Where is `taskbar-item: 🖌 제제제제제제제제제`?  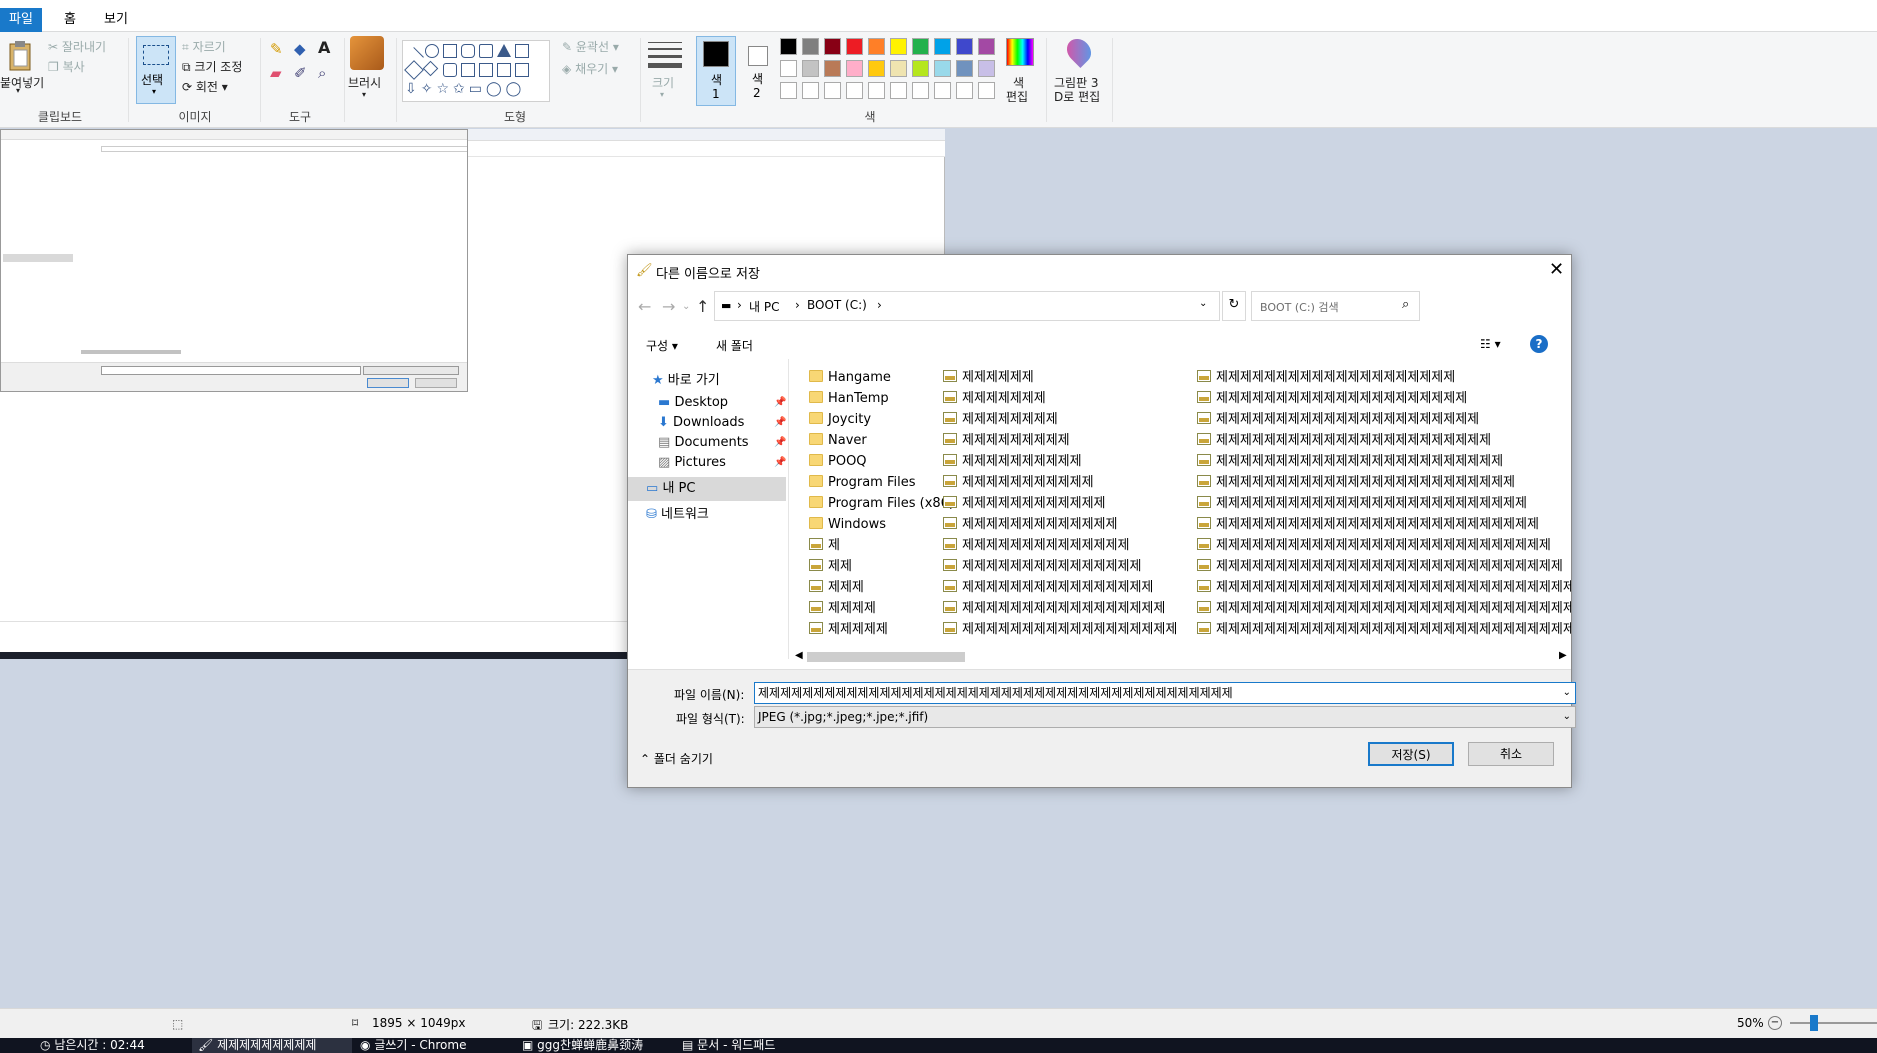
taskbar-item: 🖌 제제제제제제제제제 is located at coordinates (272, 1045).